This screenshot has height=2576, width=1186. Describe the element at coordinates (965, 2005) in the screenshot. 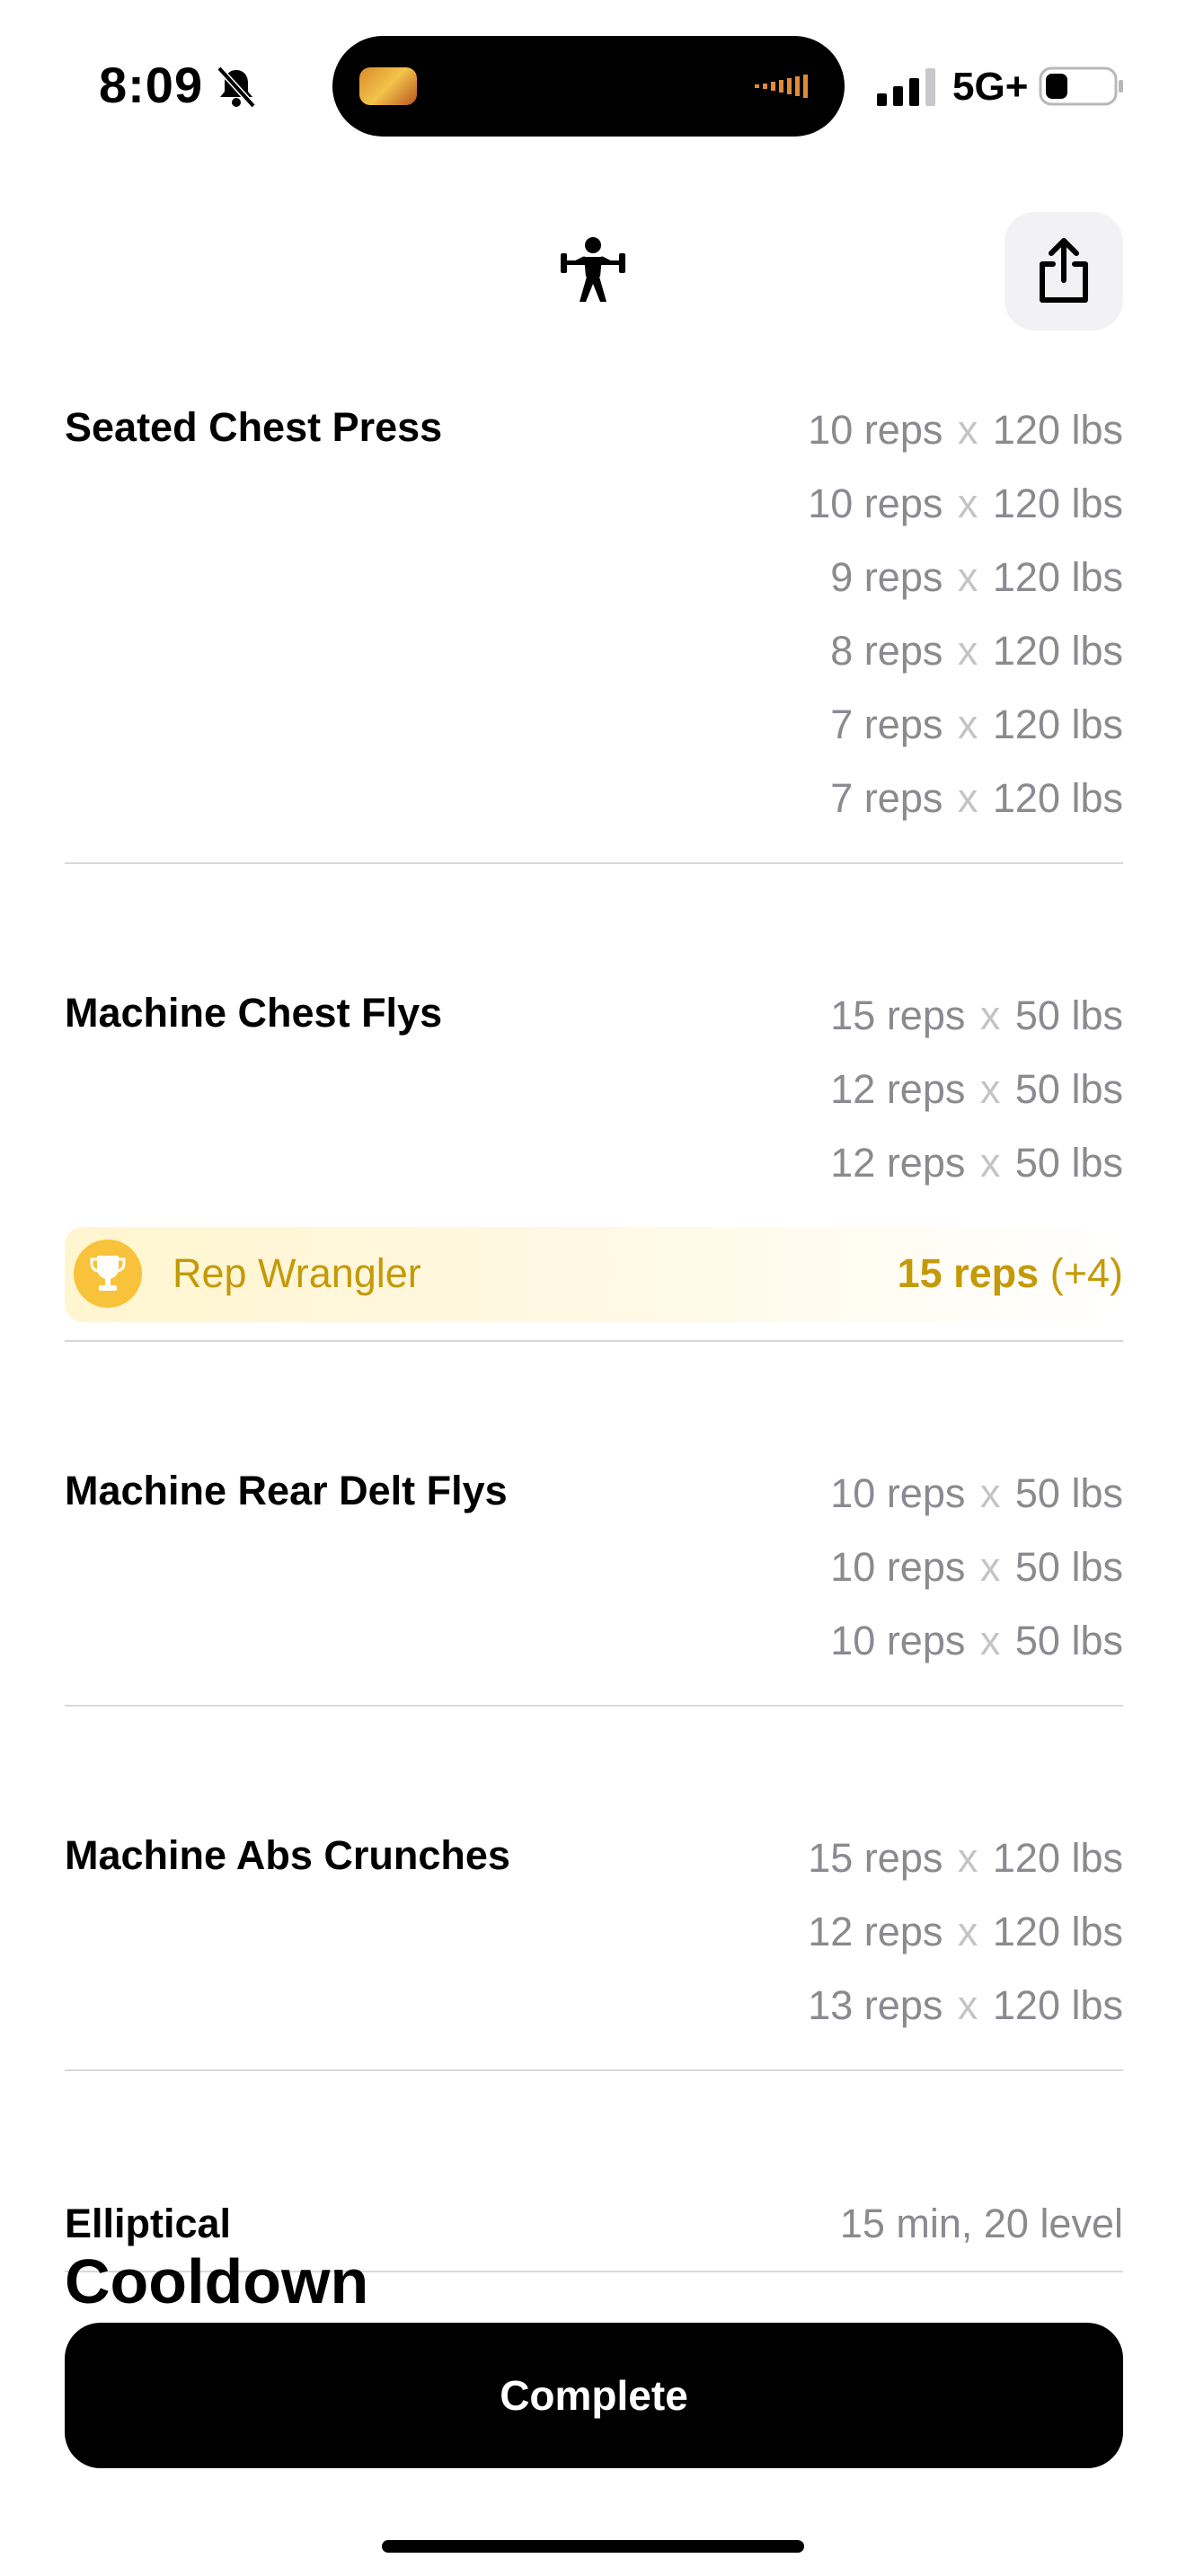

I see `set-row: 13 reps x 120 lbs` at that location.